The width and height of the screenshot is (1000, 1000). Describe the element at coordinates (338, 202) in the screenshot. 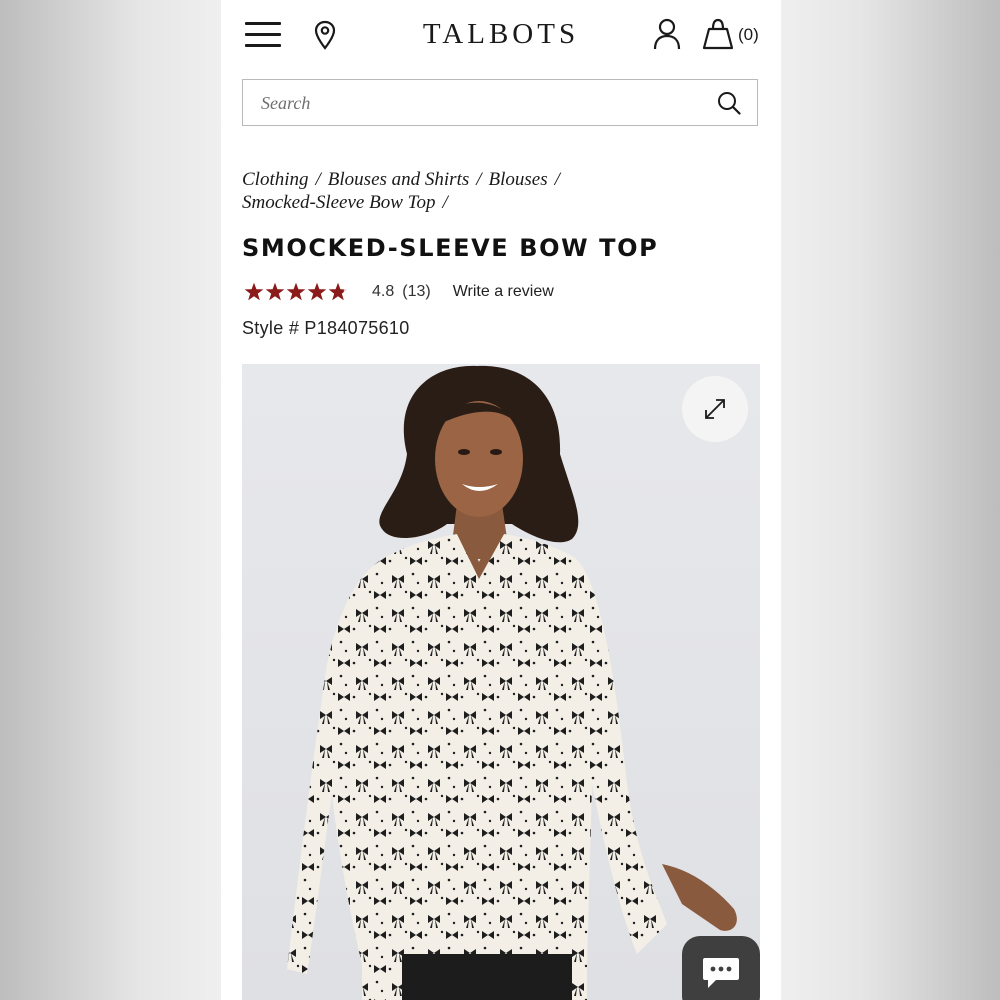

I see `breadcrumb-current-product: Smocked-Sleeve Bow Top` at that location.